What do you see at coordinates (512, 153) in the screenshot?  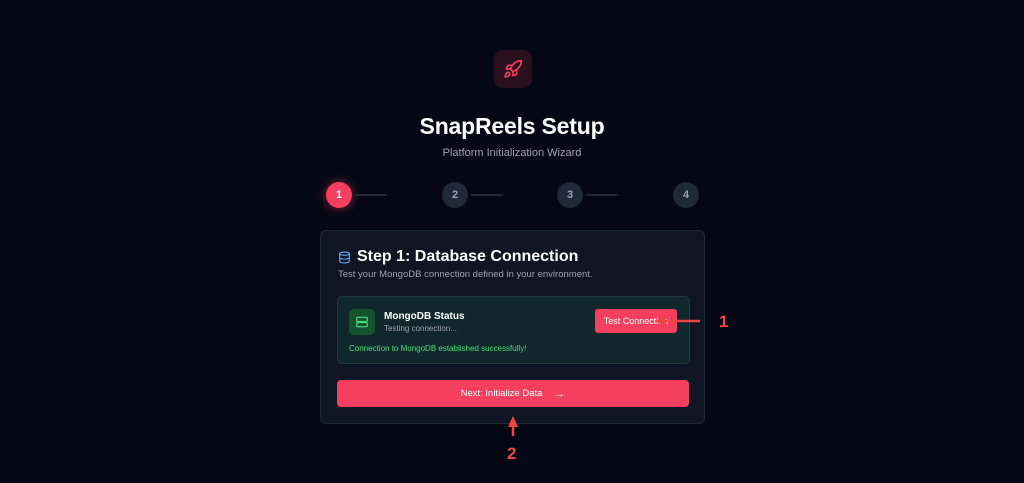 I see `page-subtitle: Platform Initialization Wizard` at bounding box center [512, 153].